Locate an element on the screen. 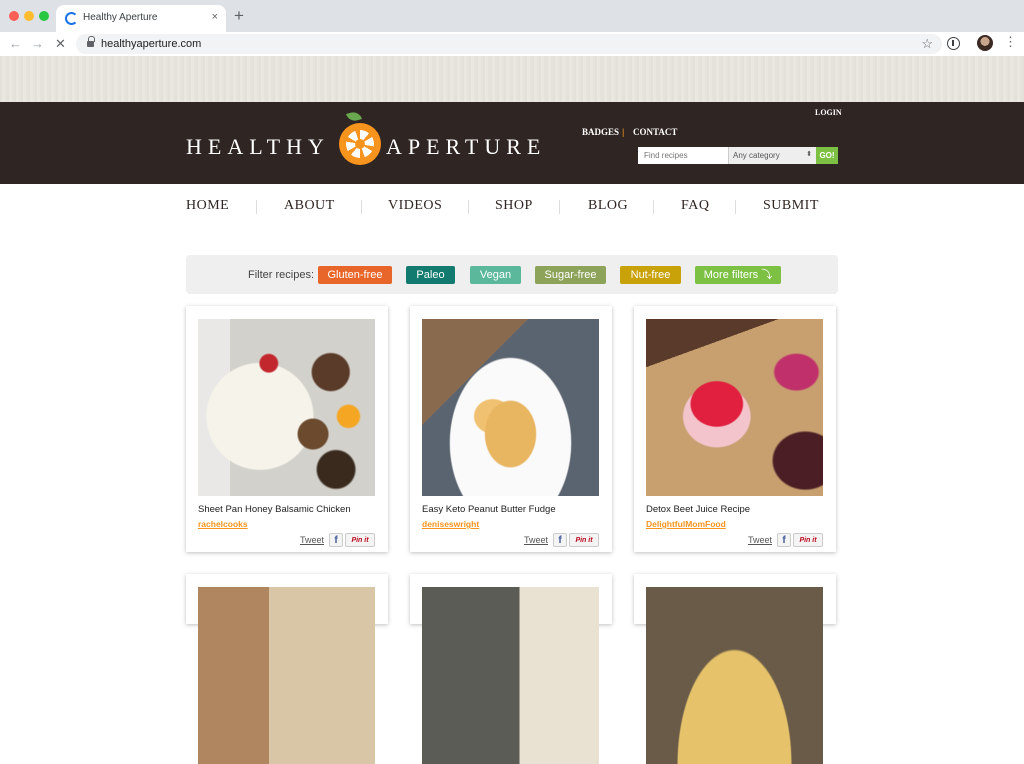 The height and width of the screenshot is (764, 1024). recipe-title: Detox Beet Juice Recipe is located at coordinates (698, 509).